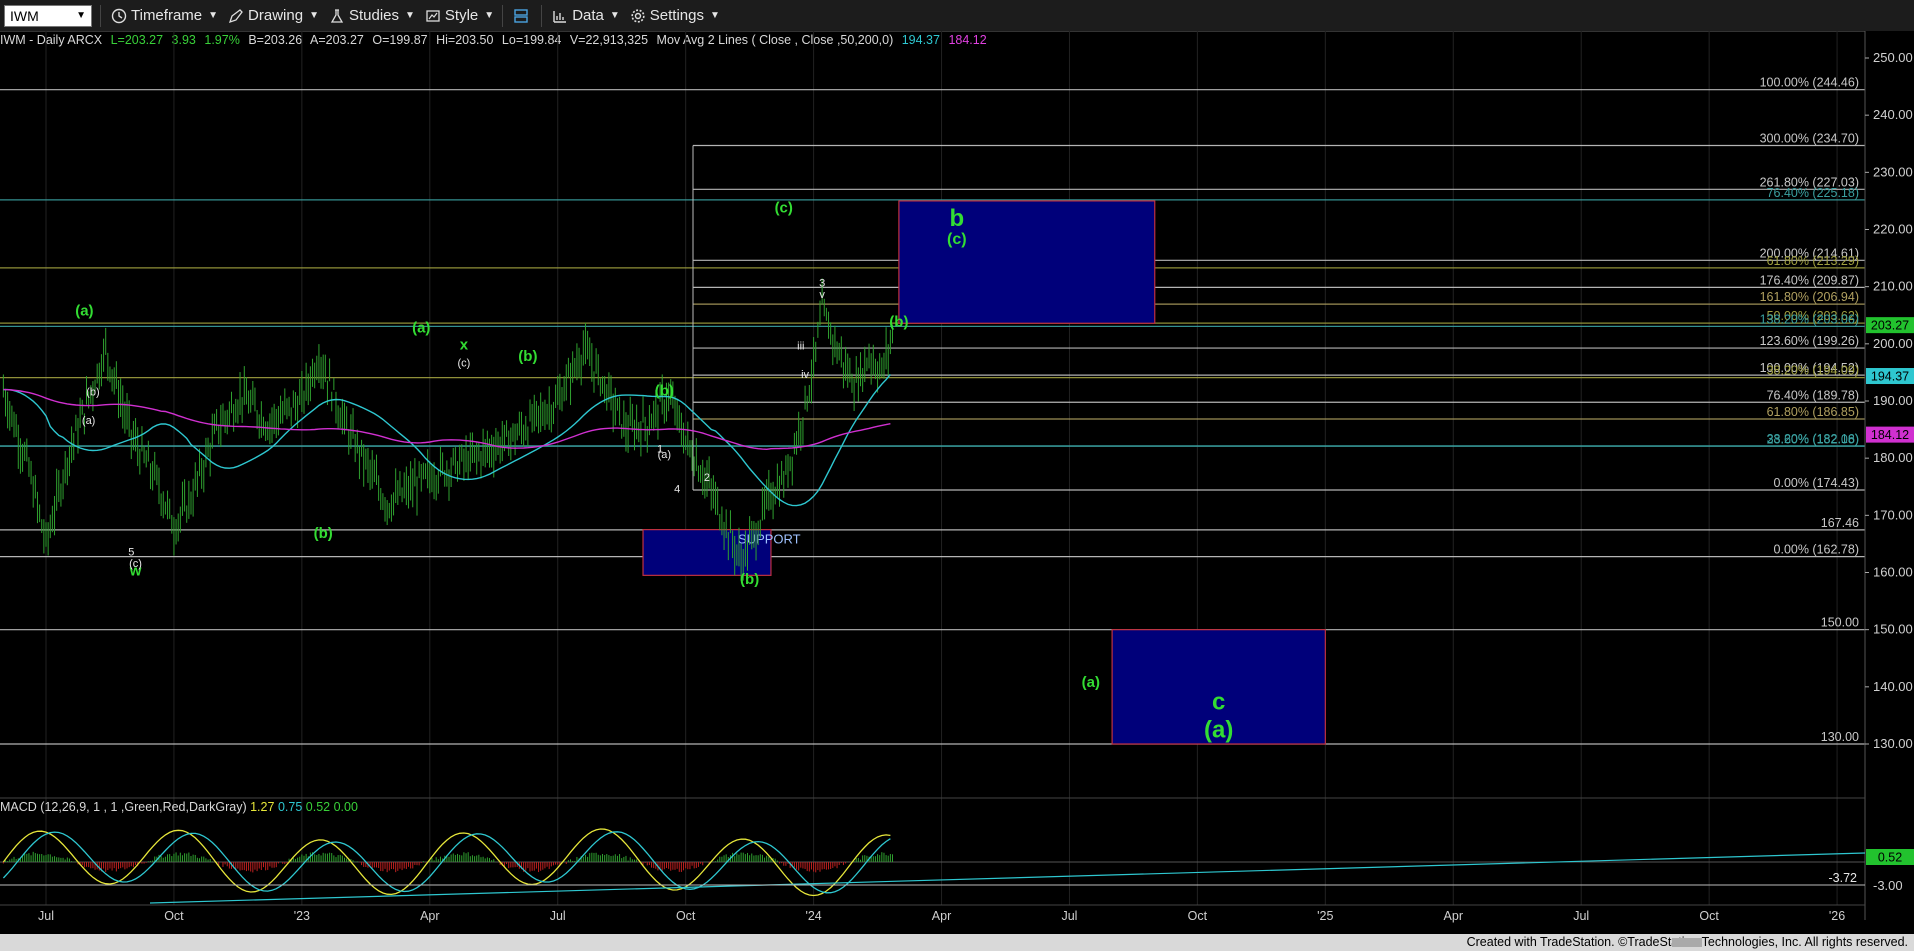 The width and height of the screenshot is (1914, 951). Describe the element at coordinates (1809, 138) in the screenshot. I see `fib-level-label: 300.00% (234.70)` at that location.